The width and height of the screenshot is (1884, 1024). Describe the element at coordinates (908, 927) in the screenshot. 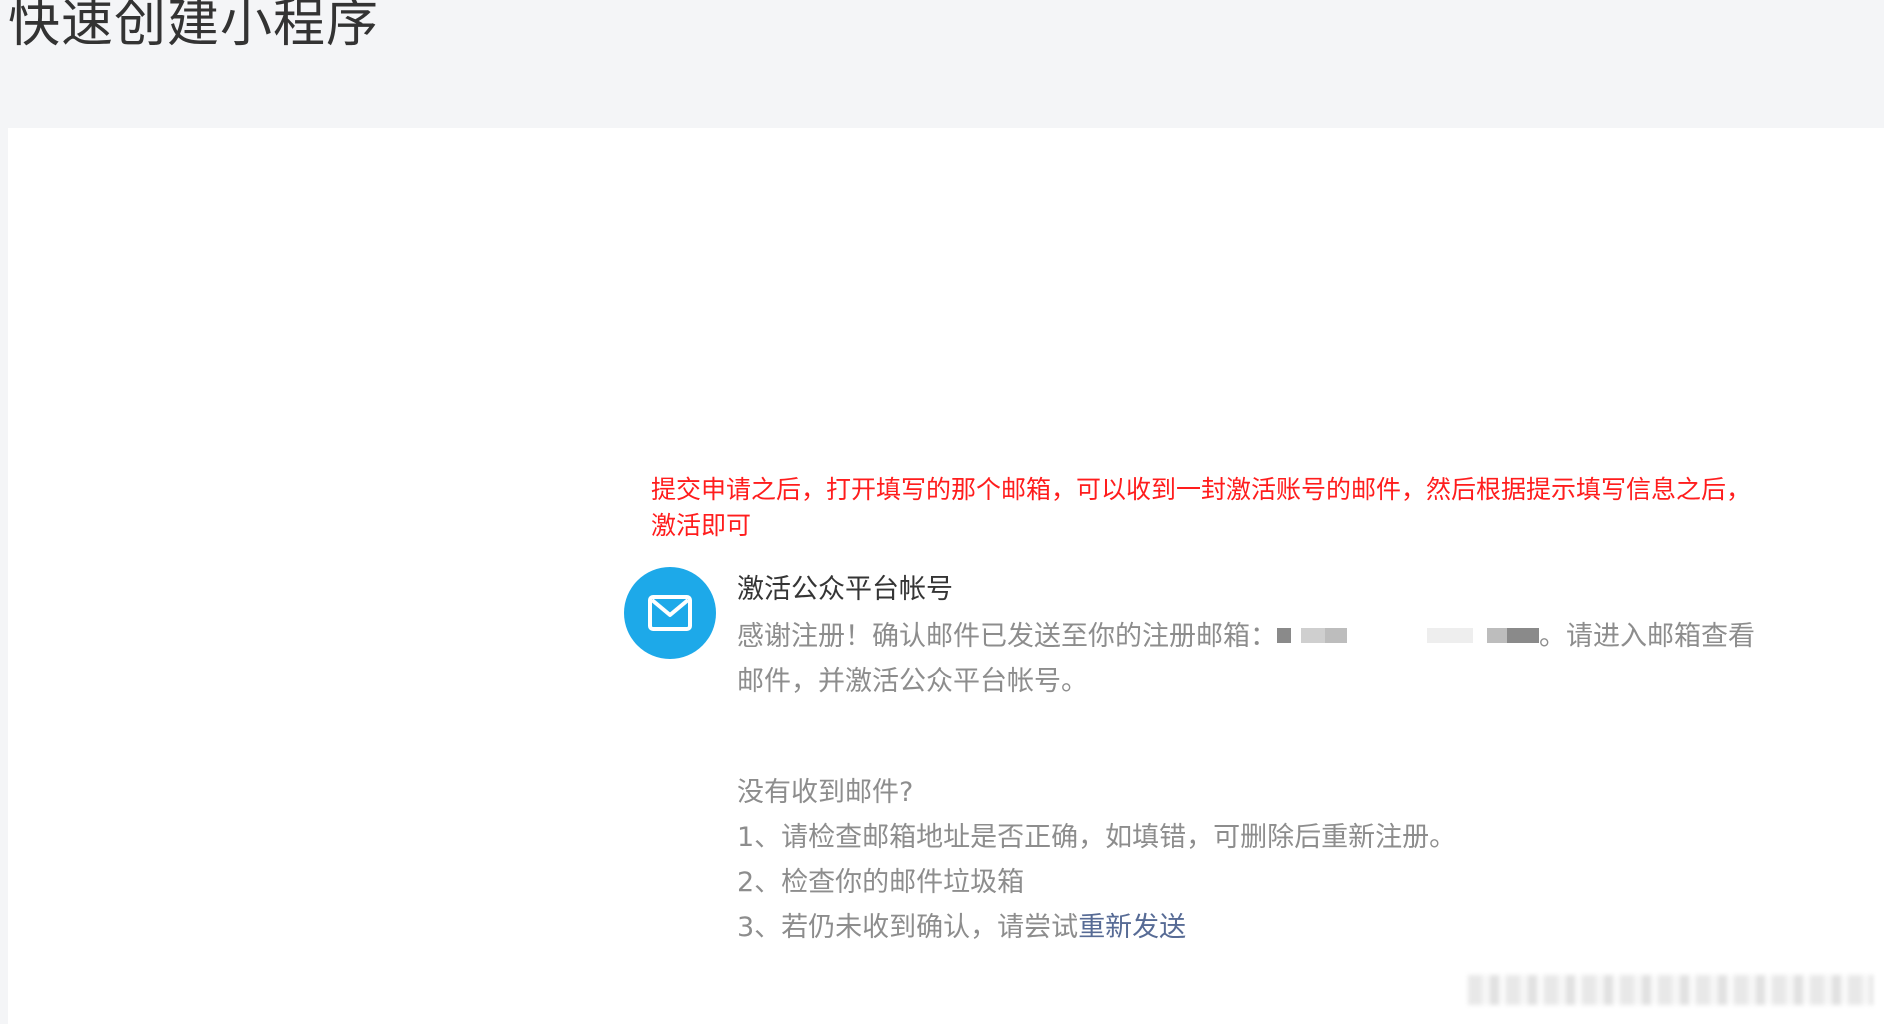

I see `help-item-text: 3、若仍未收到确认，请尝试` at that location.